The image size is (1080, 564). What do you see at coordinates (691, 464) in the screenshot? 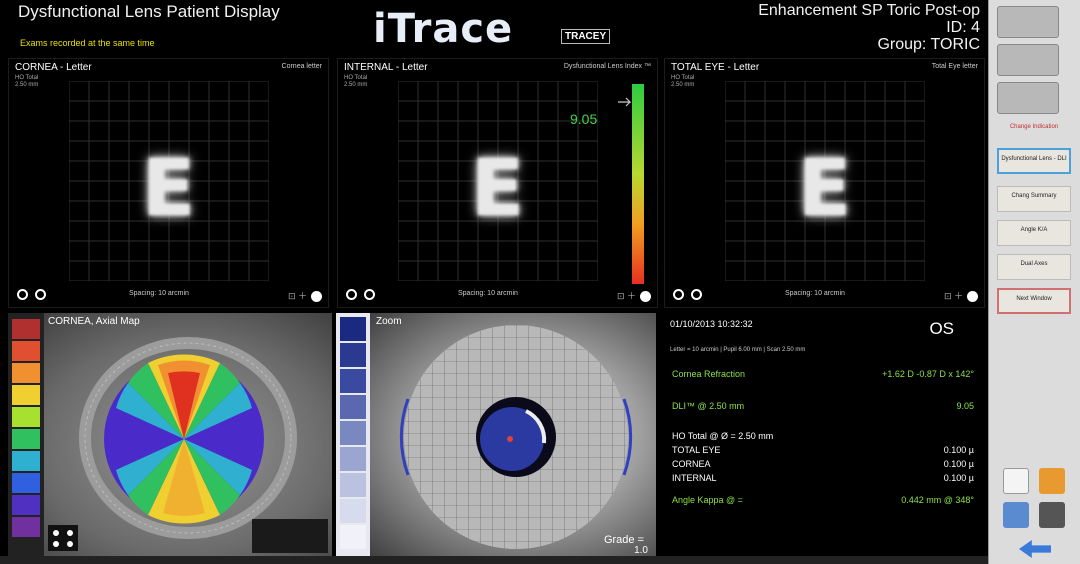
I see `result-label: CORNEA` at bounding box center [691, 464].